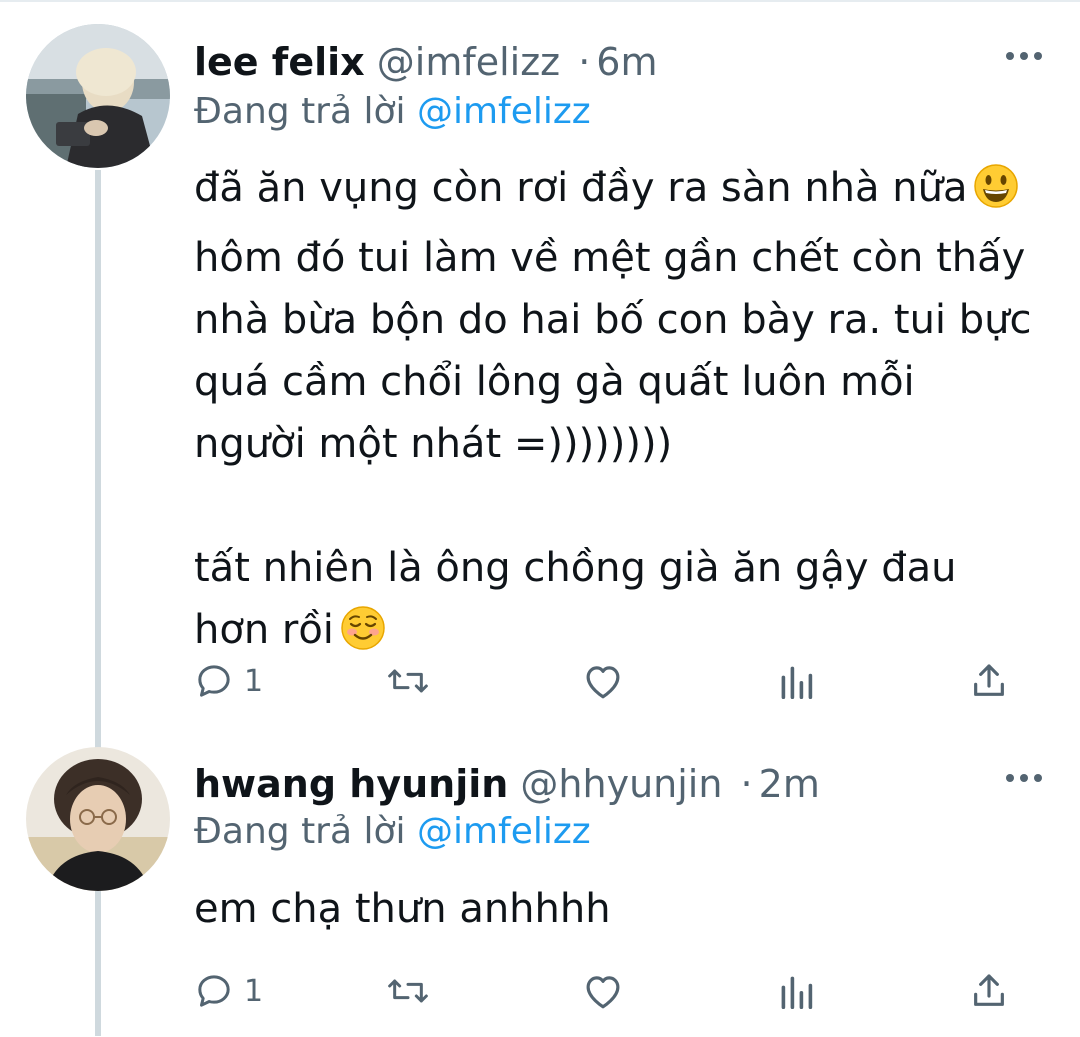 The width and height of the screenshot is (1080, 1037). Describe the element at coordinates (626, 62) in the screenshot. I see `timestamp: 6m` at that location.